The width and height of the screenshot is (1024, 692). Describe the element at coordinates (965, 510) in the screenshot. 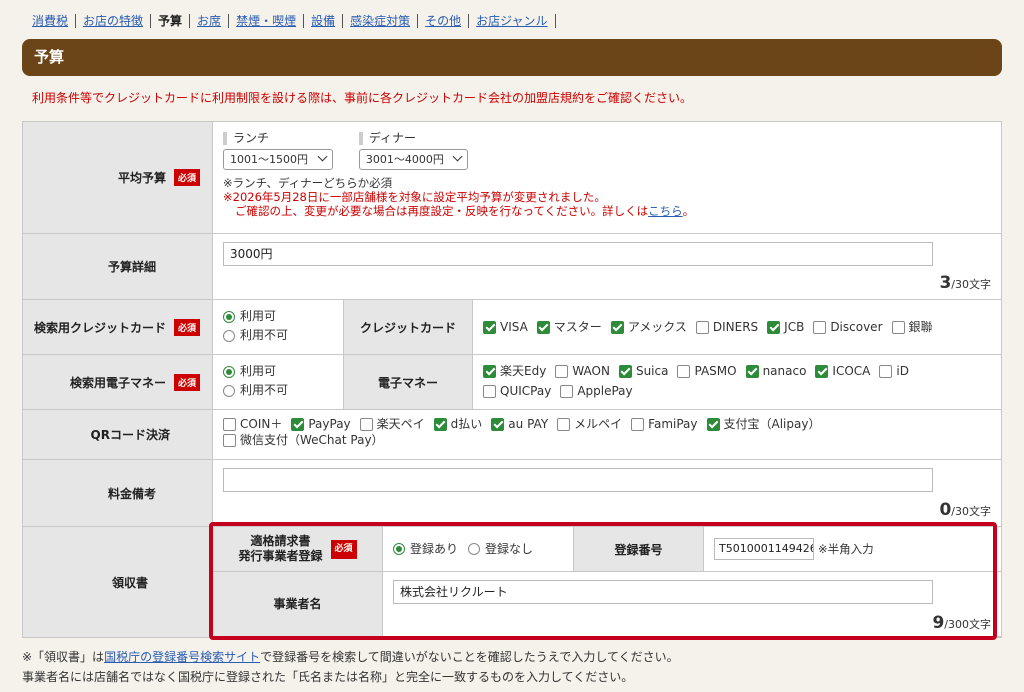

I see `fee-note-counter: 0/30文字` at that location.